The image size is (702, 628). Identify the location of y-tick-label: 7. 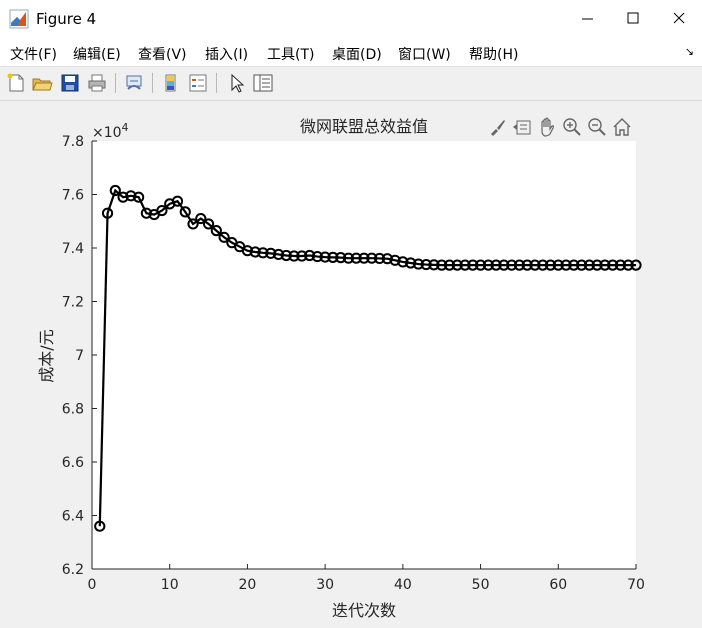
(79, 356).